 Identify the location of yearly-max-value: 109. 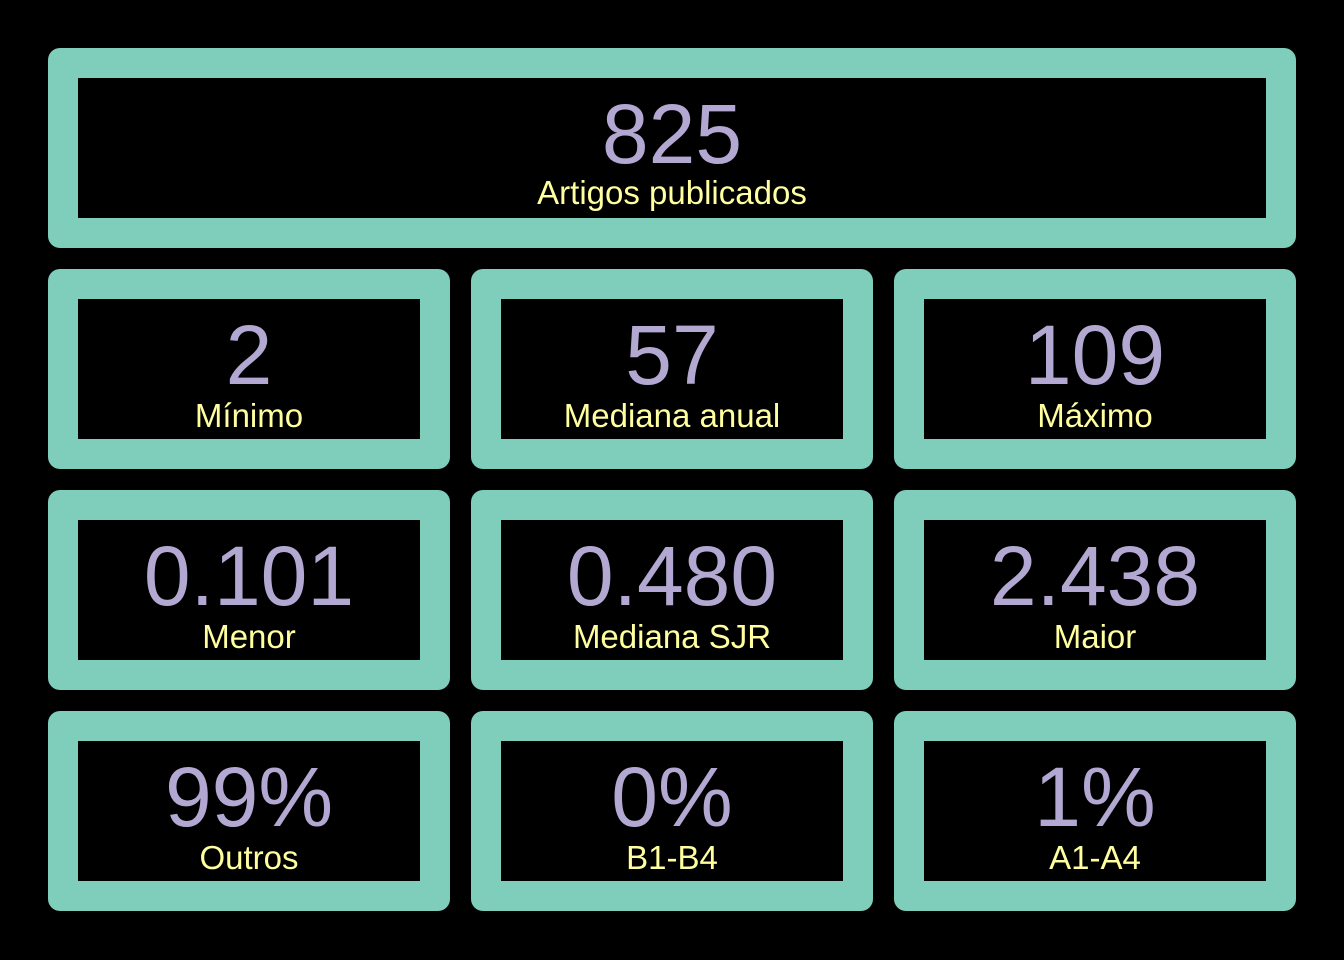
(1095, 355).